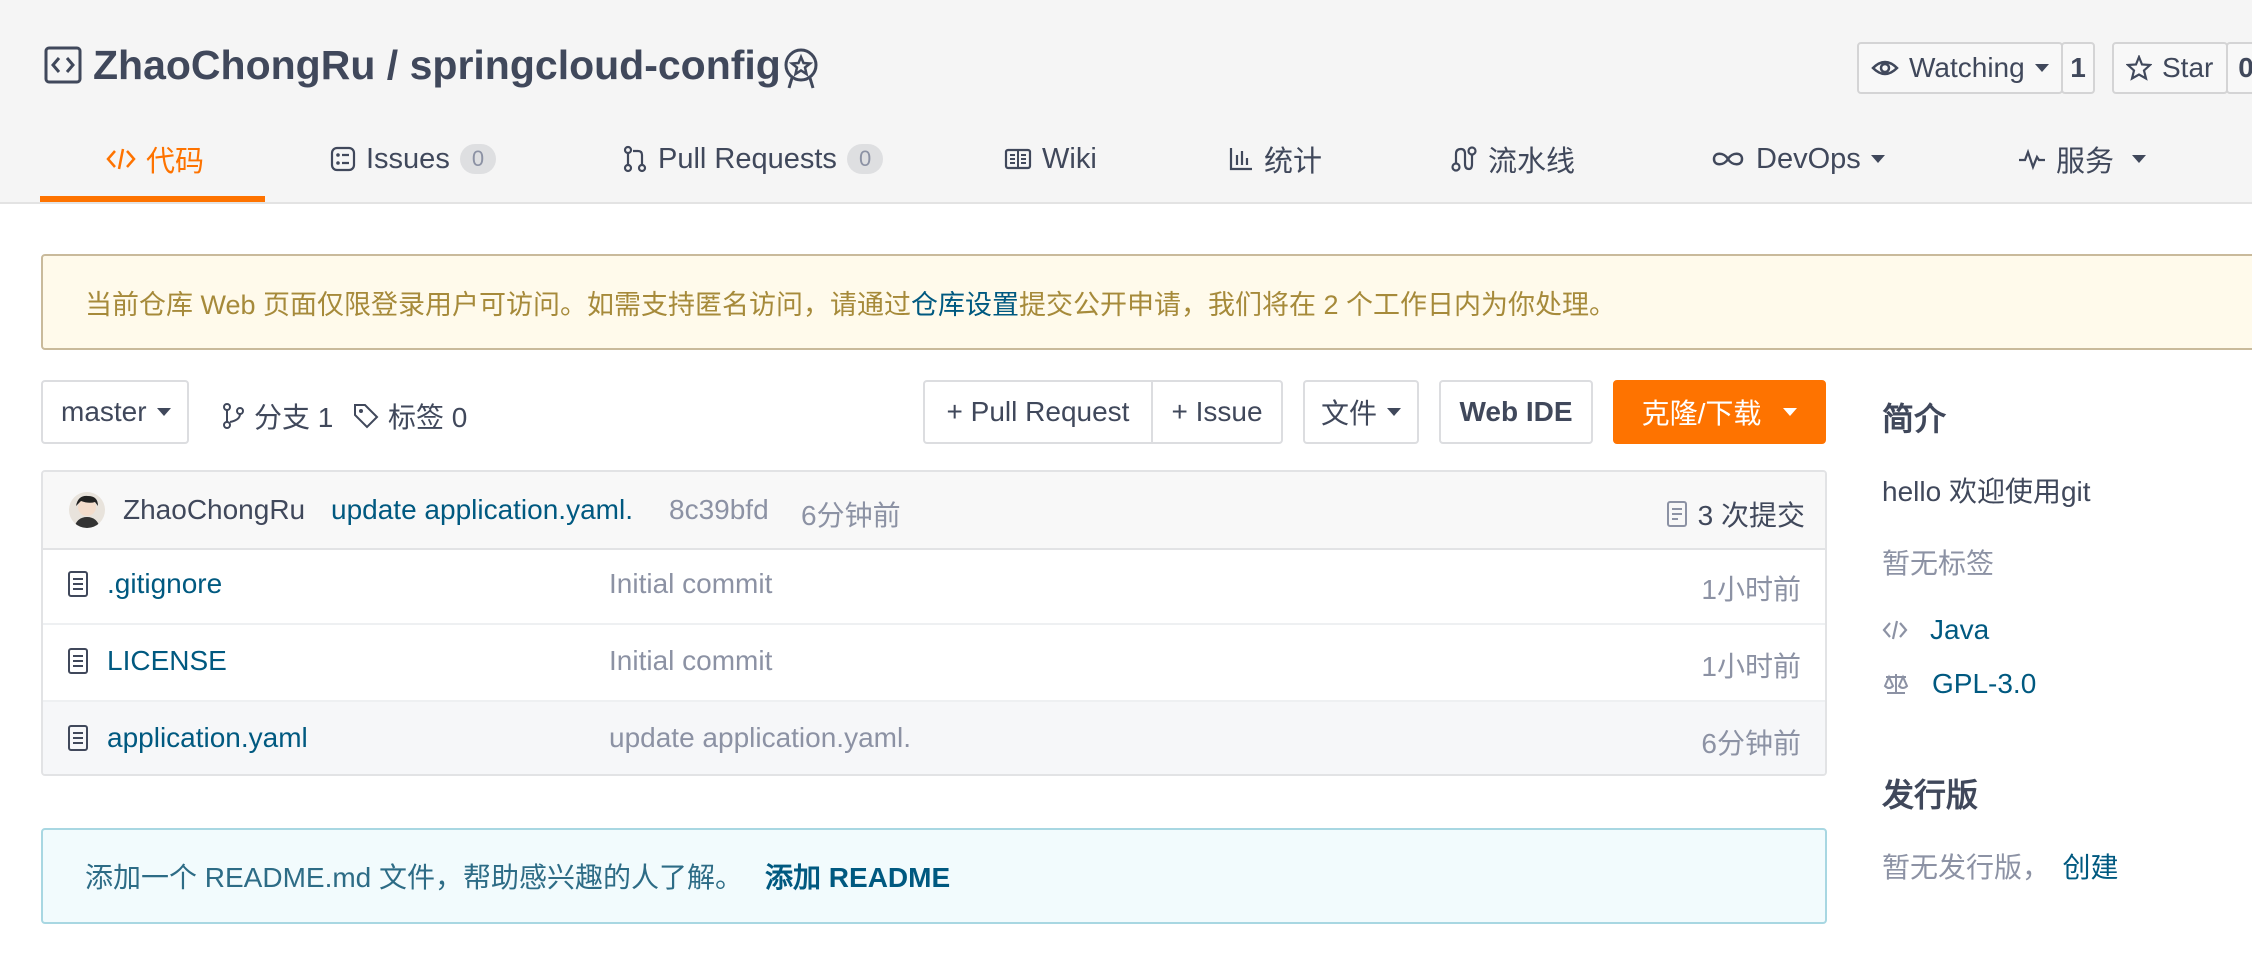 This screenshot has height=958, width=2252. Describe the element at coordinates (428, 417) in the screenshot. I see `tags-label: 标签 0` at that location.